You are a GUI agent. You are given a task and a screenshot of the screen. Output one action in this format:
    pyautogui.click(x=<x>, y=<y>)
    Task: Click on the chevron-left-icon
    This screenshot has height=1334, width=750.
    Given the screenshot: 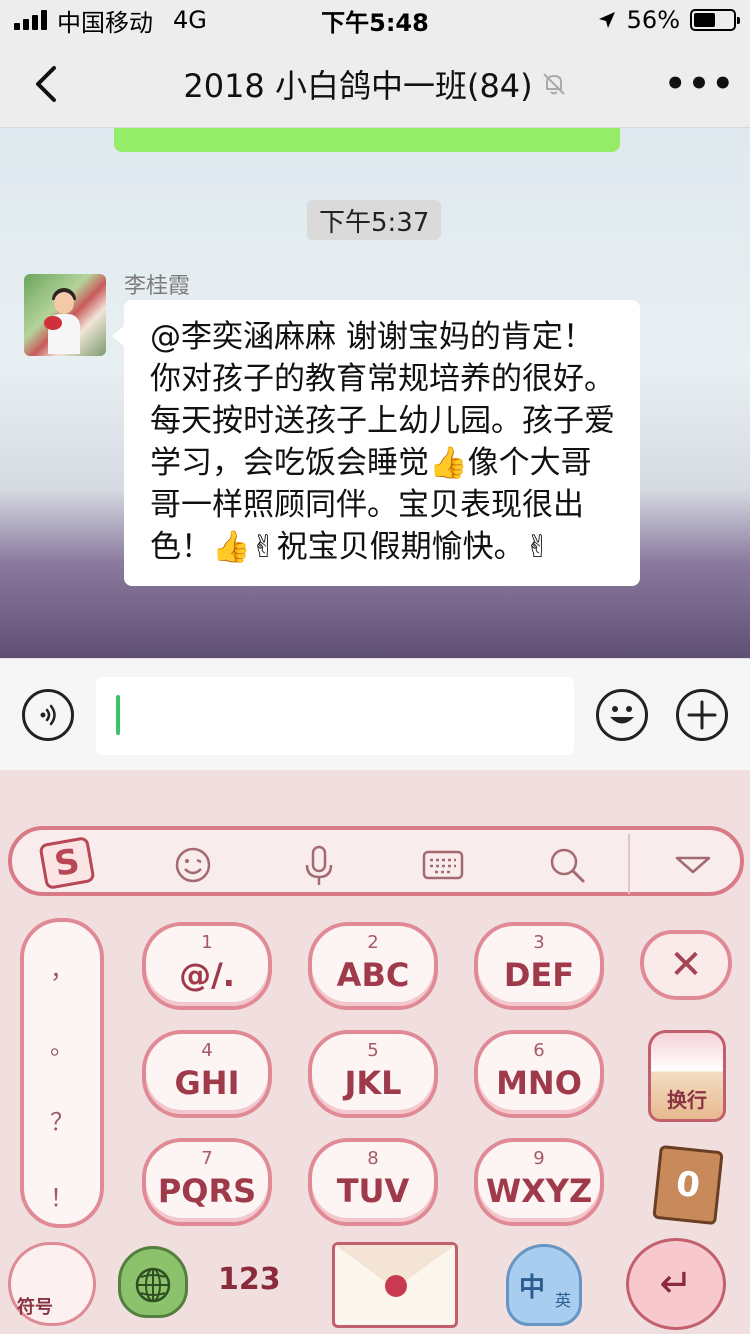 What is the action you would take?
    pyautogui.click(x=46, y=84)
    